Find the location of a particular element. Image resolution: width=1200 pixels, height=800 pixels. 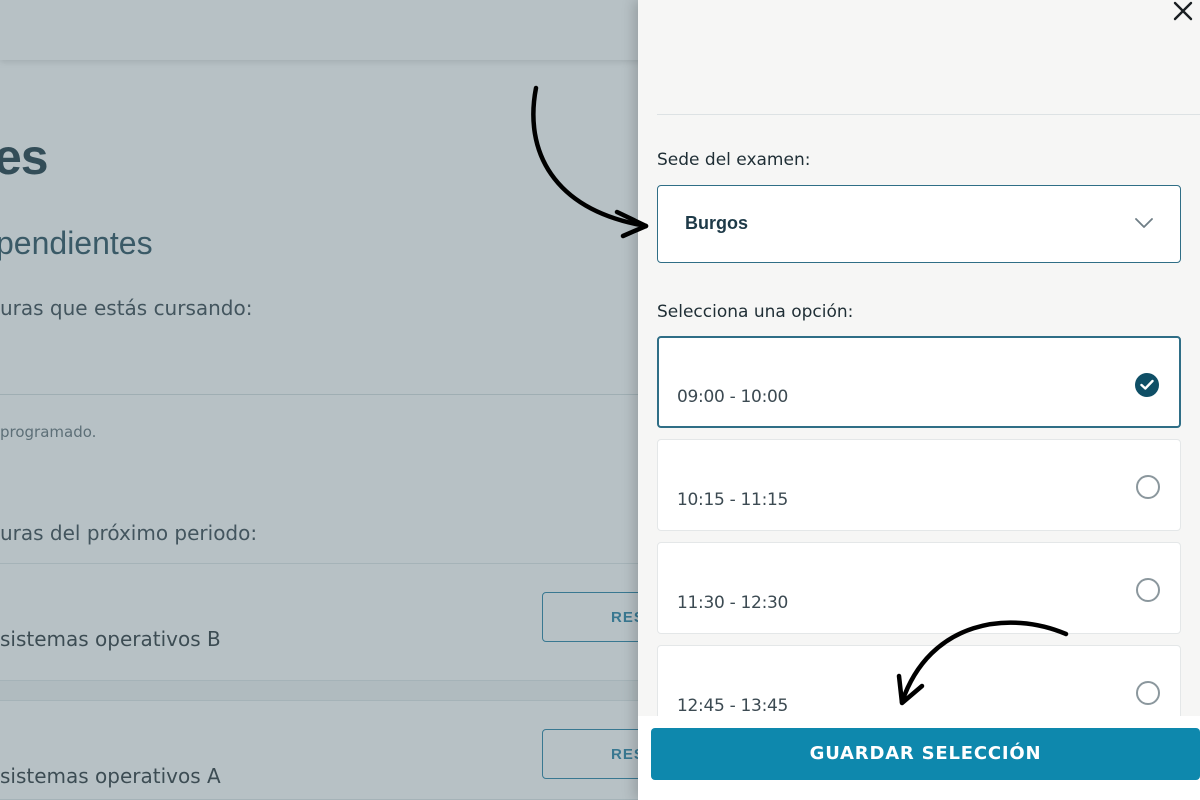

chevron-down-icon is located at coordinates (1144, 223).